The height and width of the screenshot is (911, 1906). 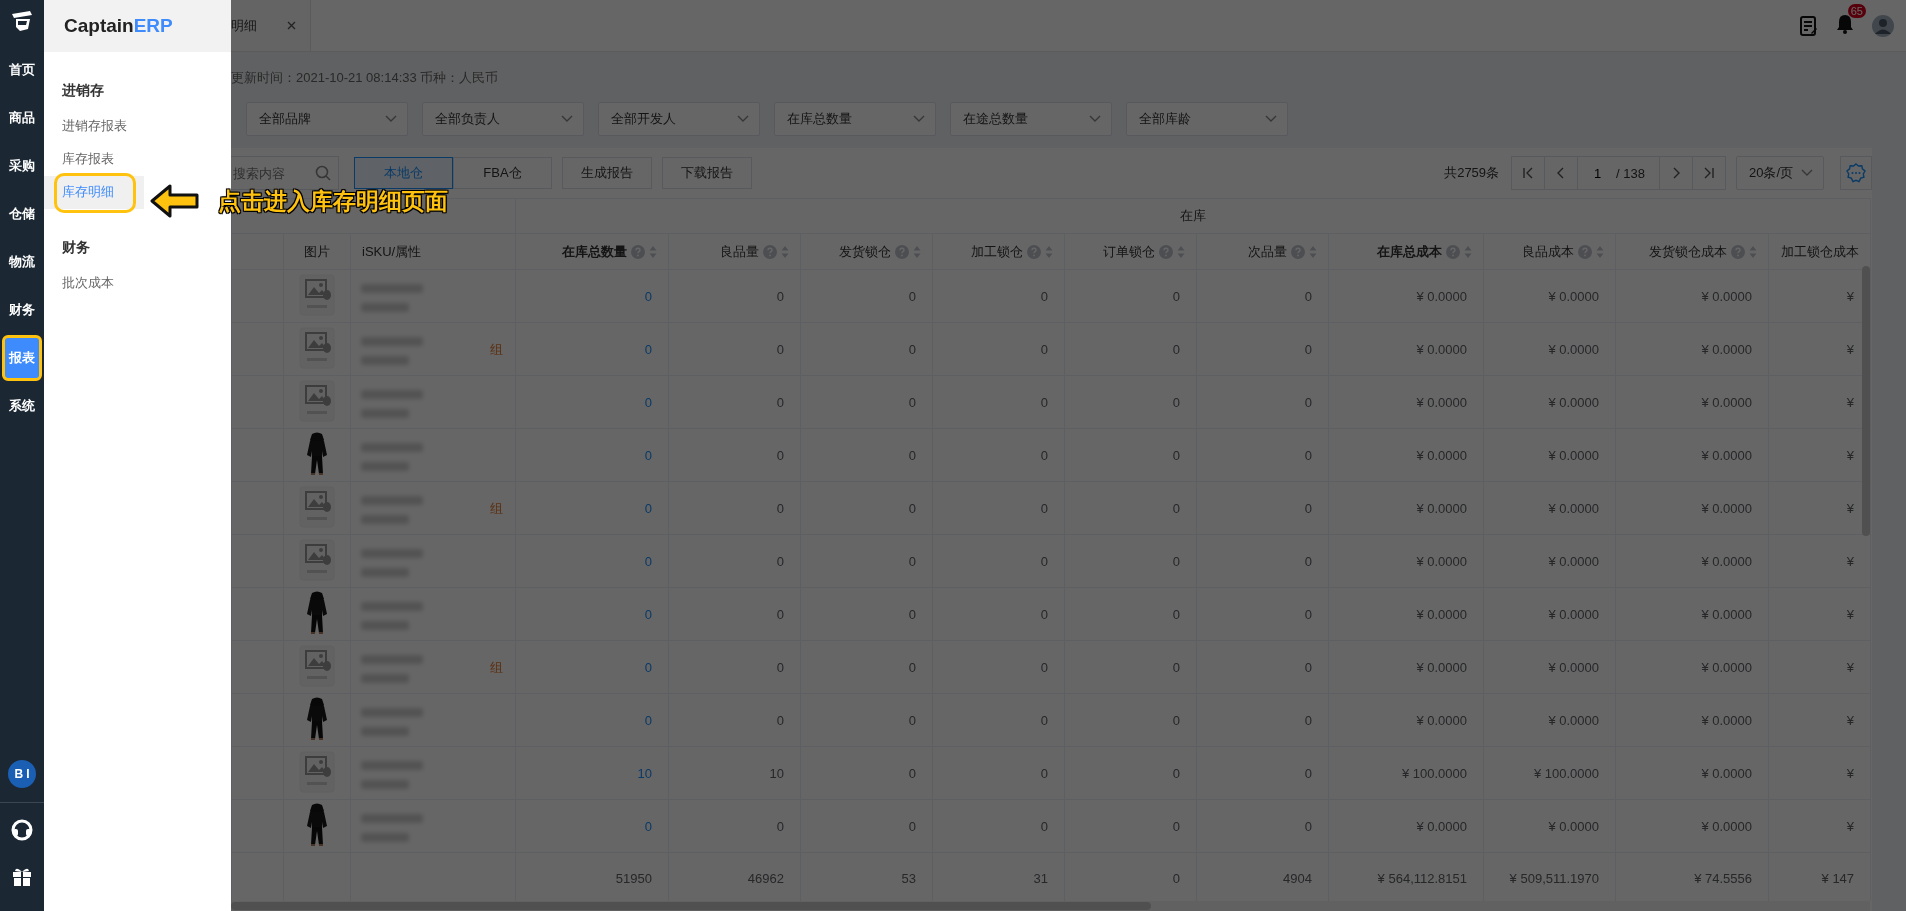 I want to click on warehouse-tab: FBA仓, so click(x=502, y=173).